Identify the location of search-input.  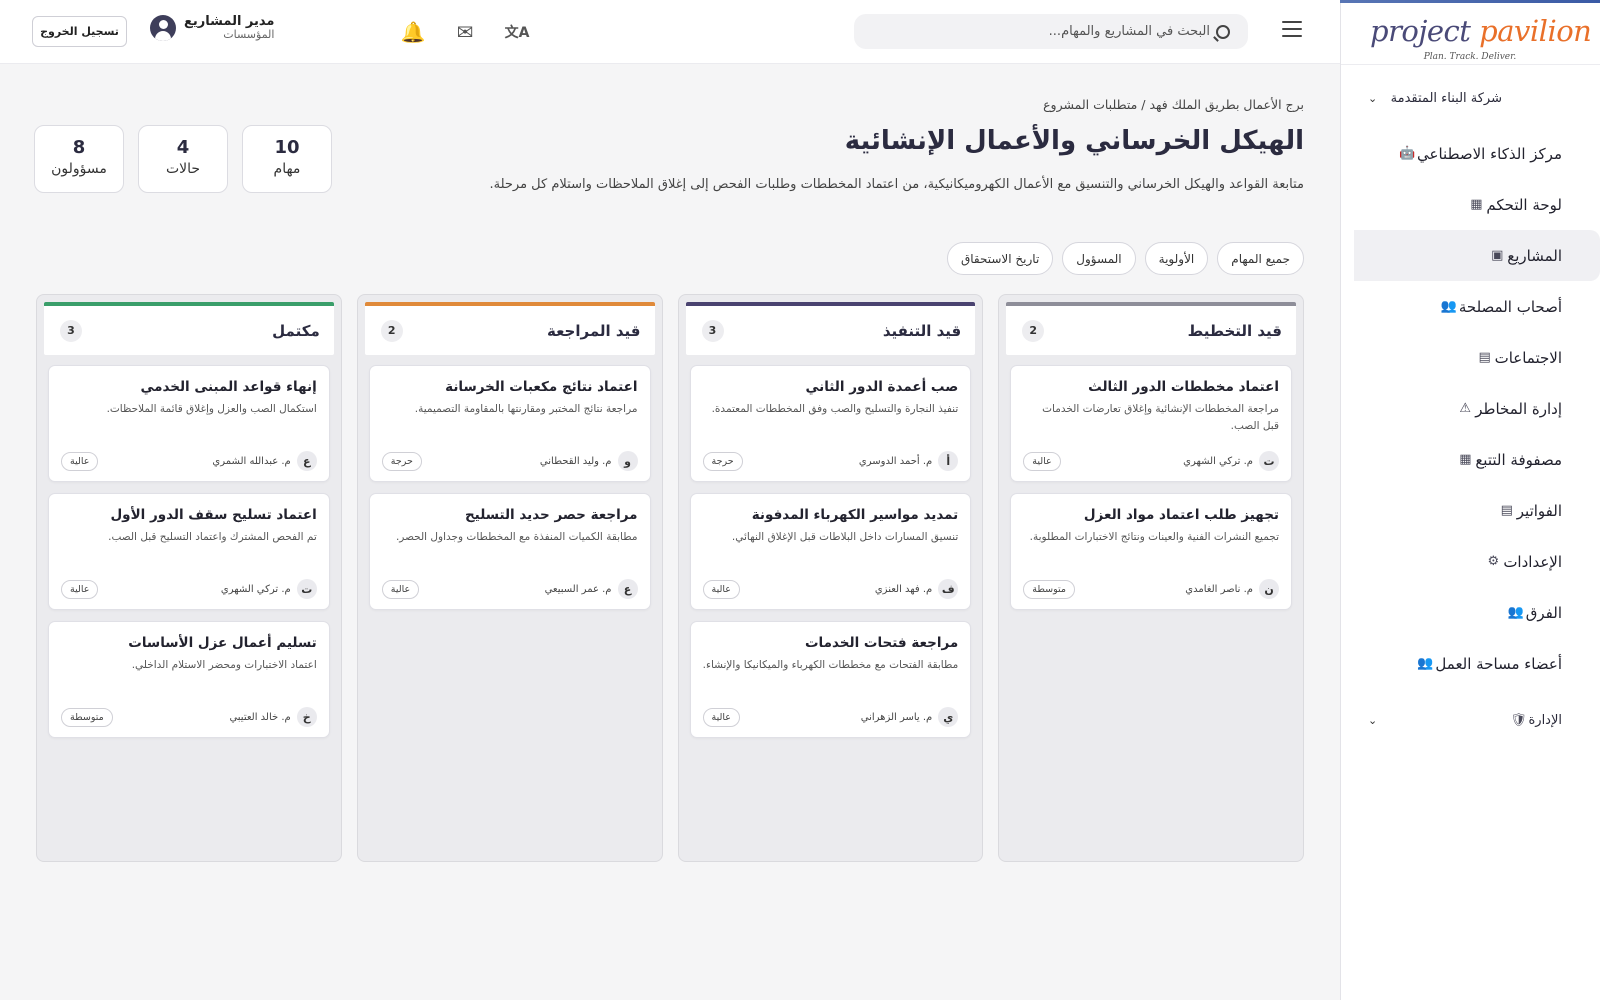
(1041, 31).